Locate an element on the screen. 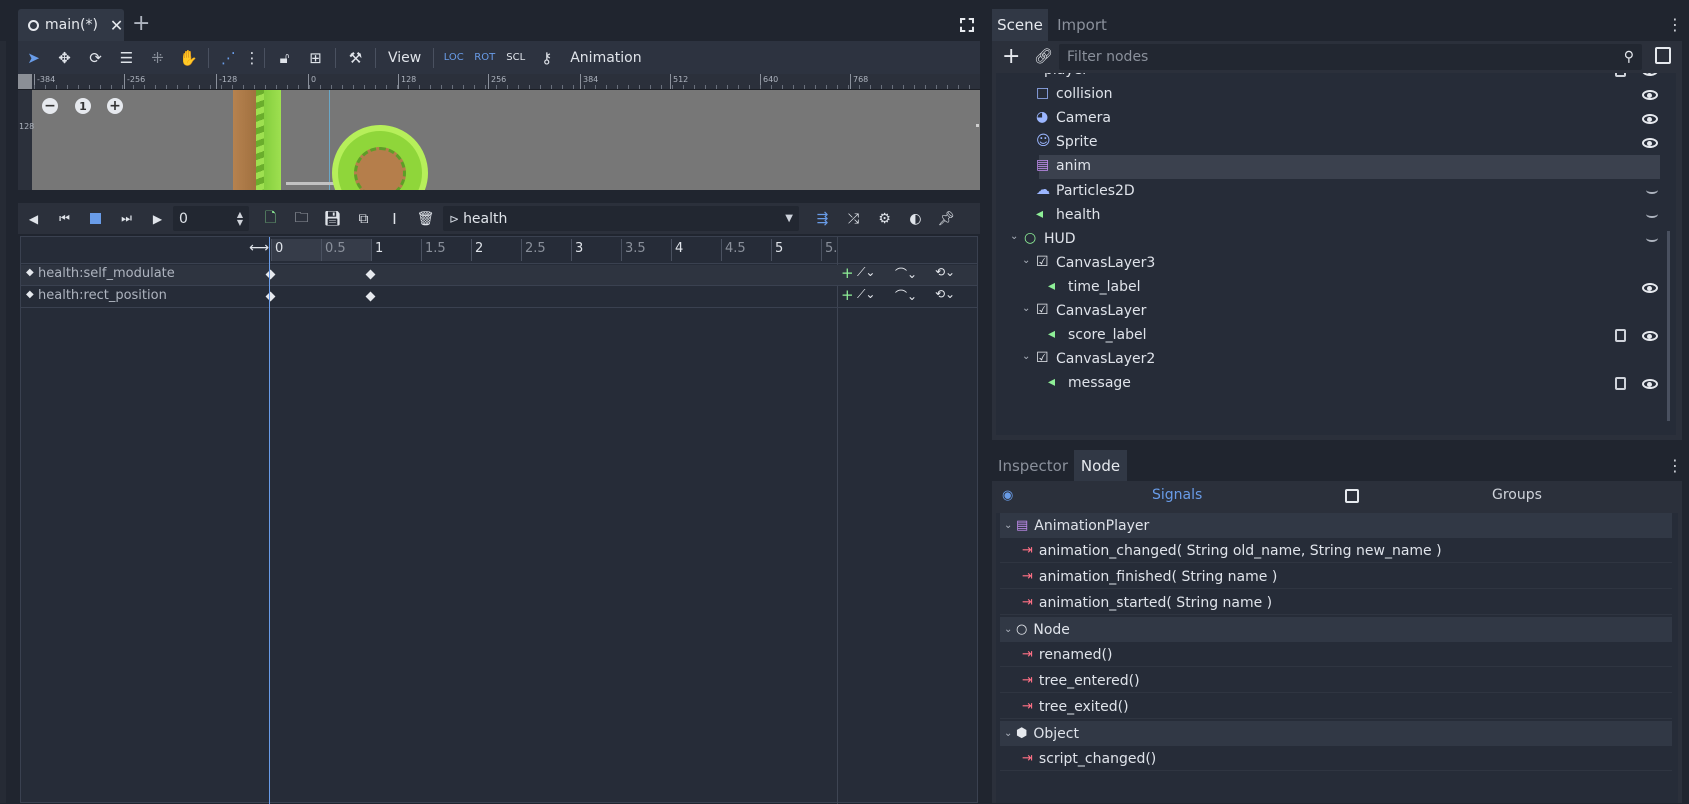 This screenshot has height=804, width=1689. animation-track: ◆ health:self_modulate + ⟋⌄ ⌒⌄ ⟲⌄ is located at coordinates (499, 275).